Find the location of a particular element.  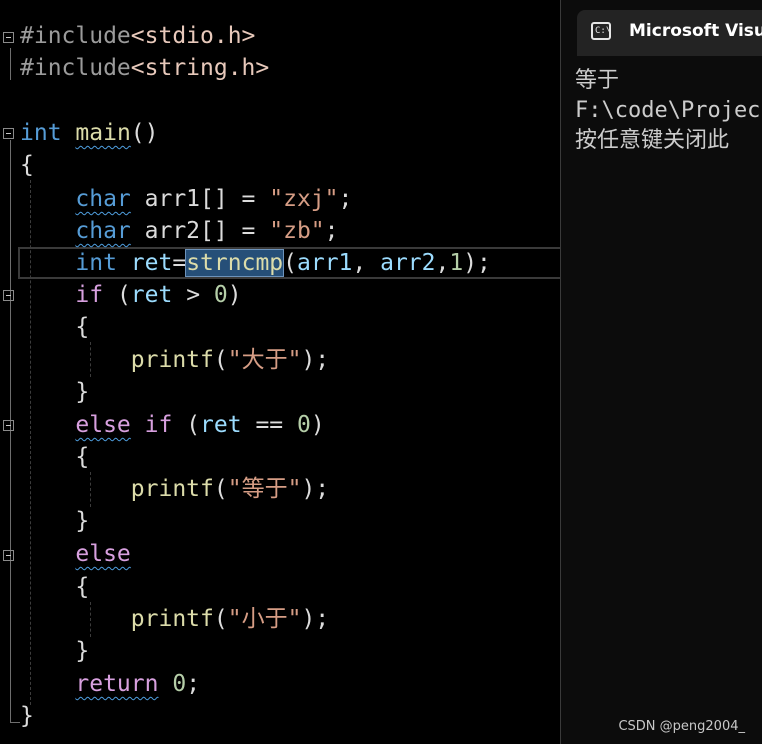

console-tab-title: Microsoft Visual is located at coordinates (695, 31).